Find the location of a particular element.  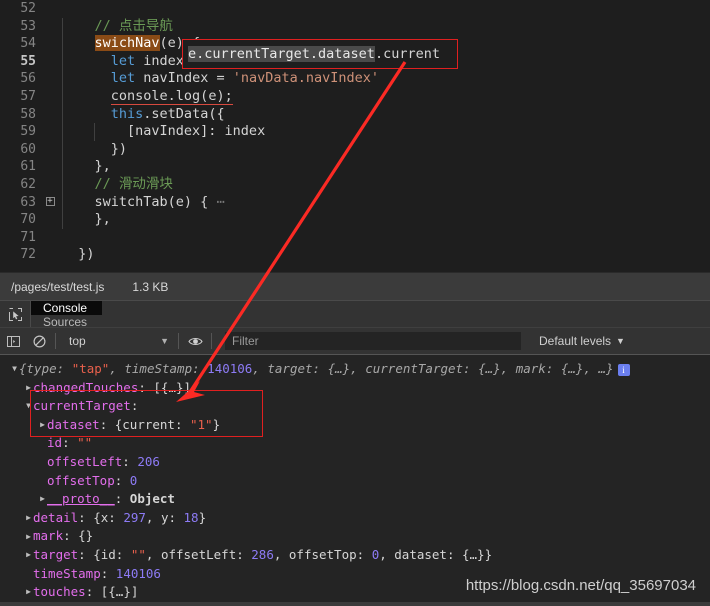

code-text: this.setData({ is located at coordinates (141, 114).